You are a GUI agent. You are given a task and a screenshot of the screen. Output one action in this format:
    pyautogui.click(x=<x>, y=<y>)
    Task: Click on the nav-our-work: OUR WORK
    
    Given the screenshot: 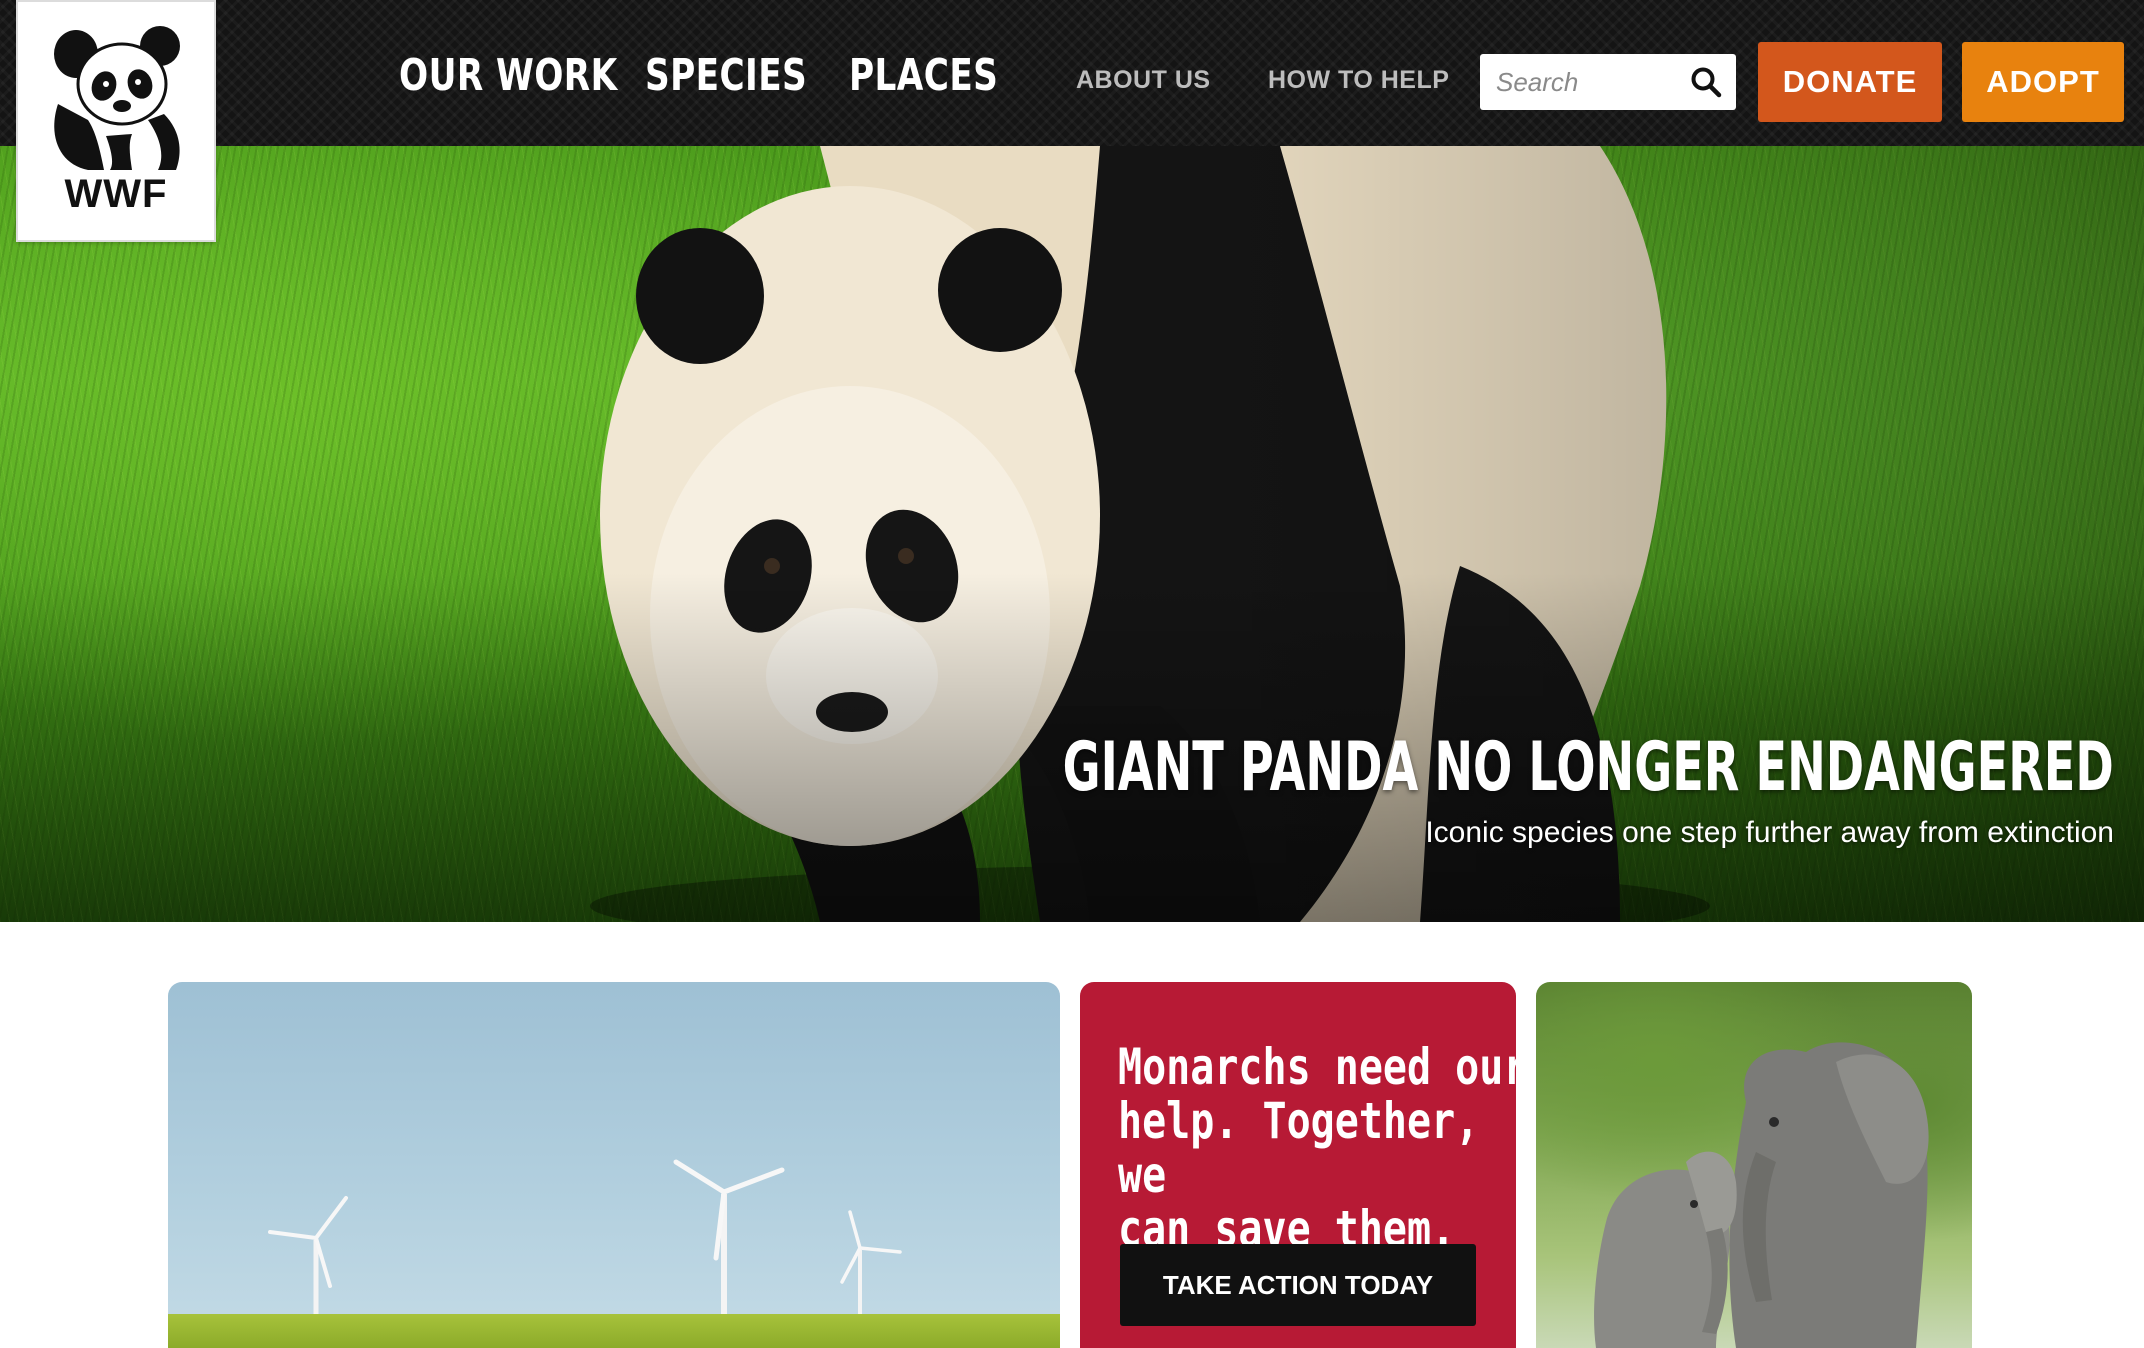 What is the action you would take?
    pyautogui.click(x=508, y=76)
    